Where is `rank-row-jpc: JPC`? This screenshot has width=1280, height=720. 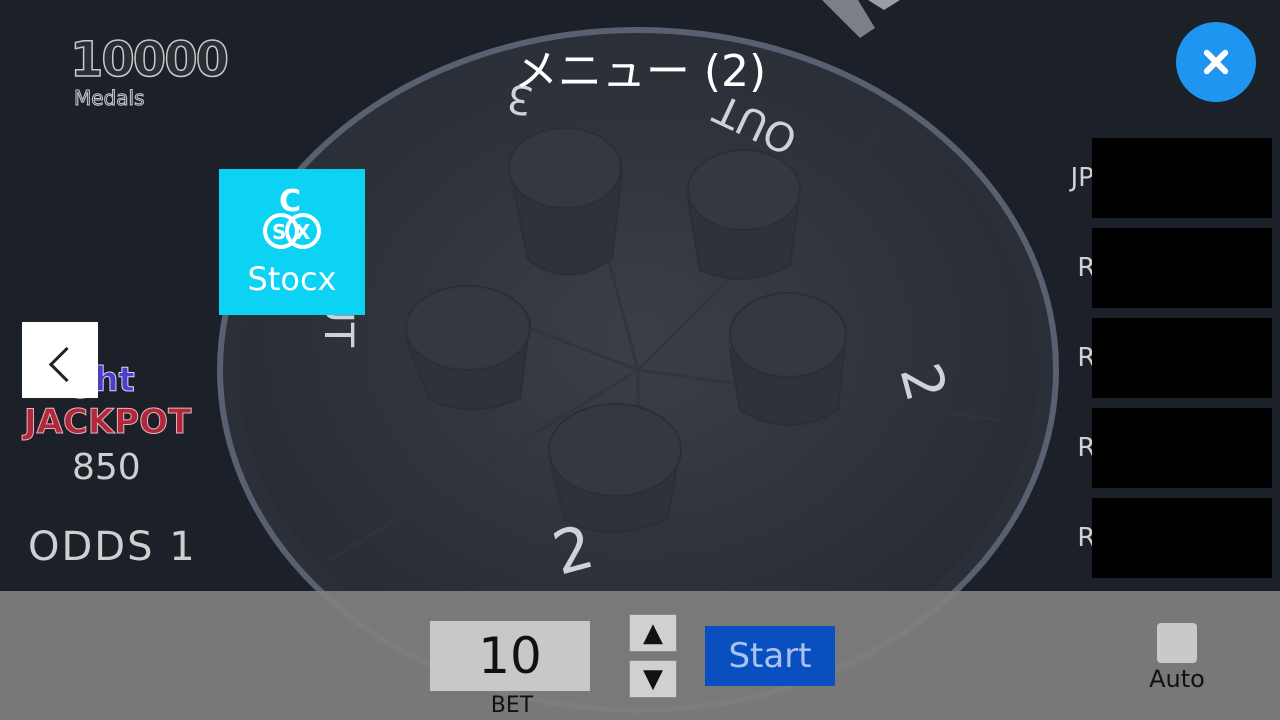 rank-row-jpc: JPC is located at coordinates (1155, 178).